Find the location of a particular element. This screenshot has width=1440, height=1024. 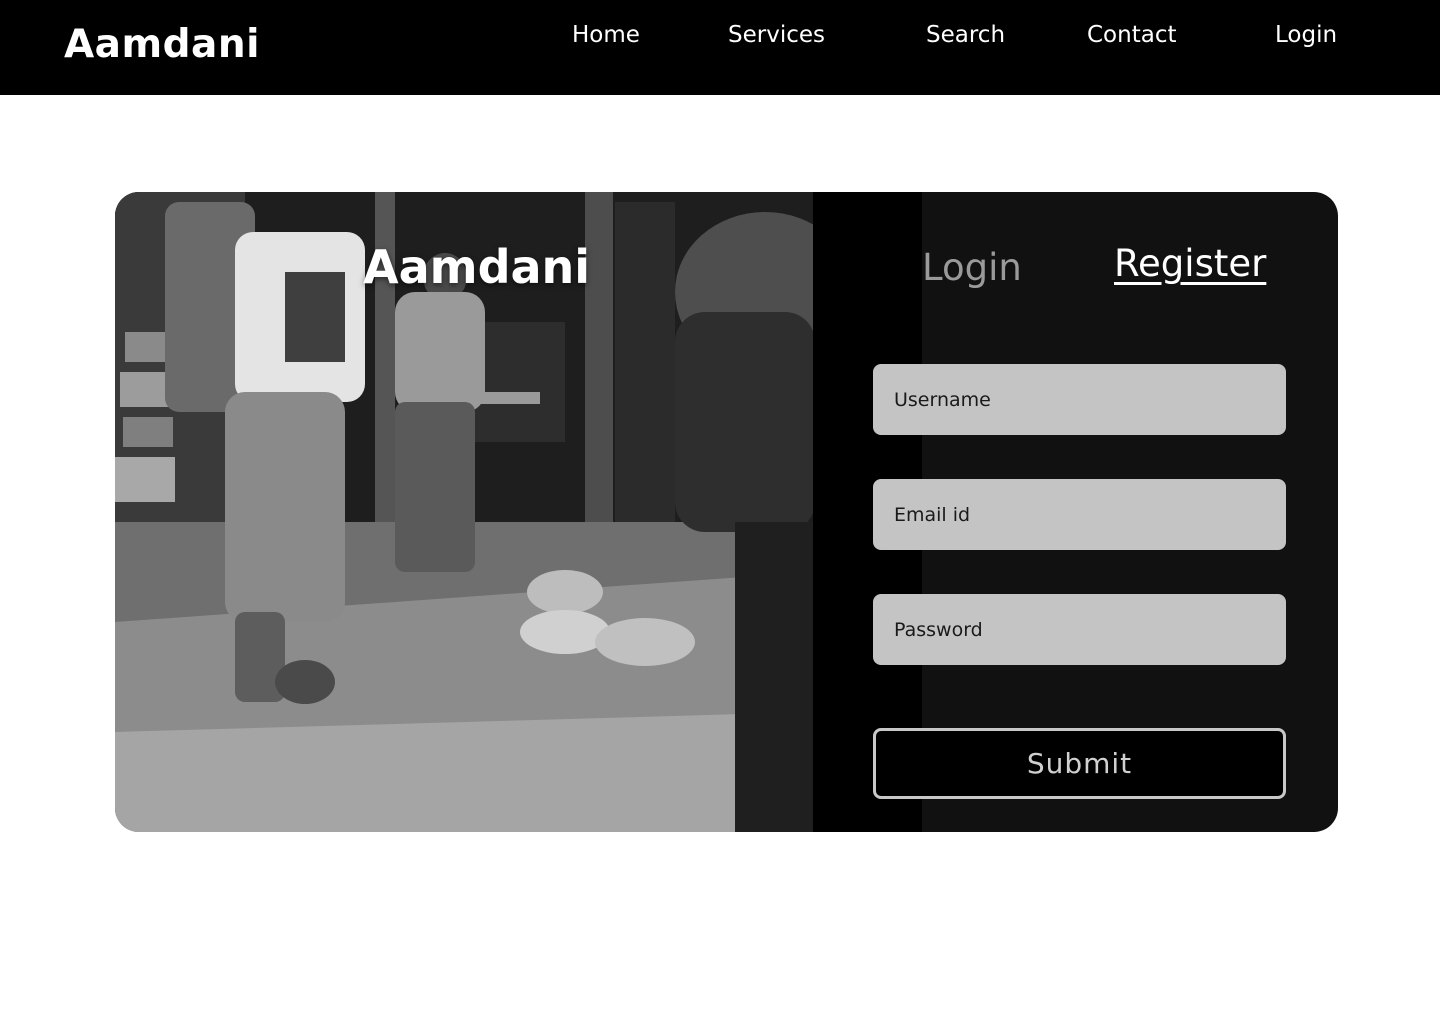

username-field is located at coordinates (1079, 399).